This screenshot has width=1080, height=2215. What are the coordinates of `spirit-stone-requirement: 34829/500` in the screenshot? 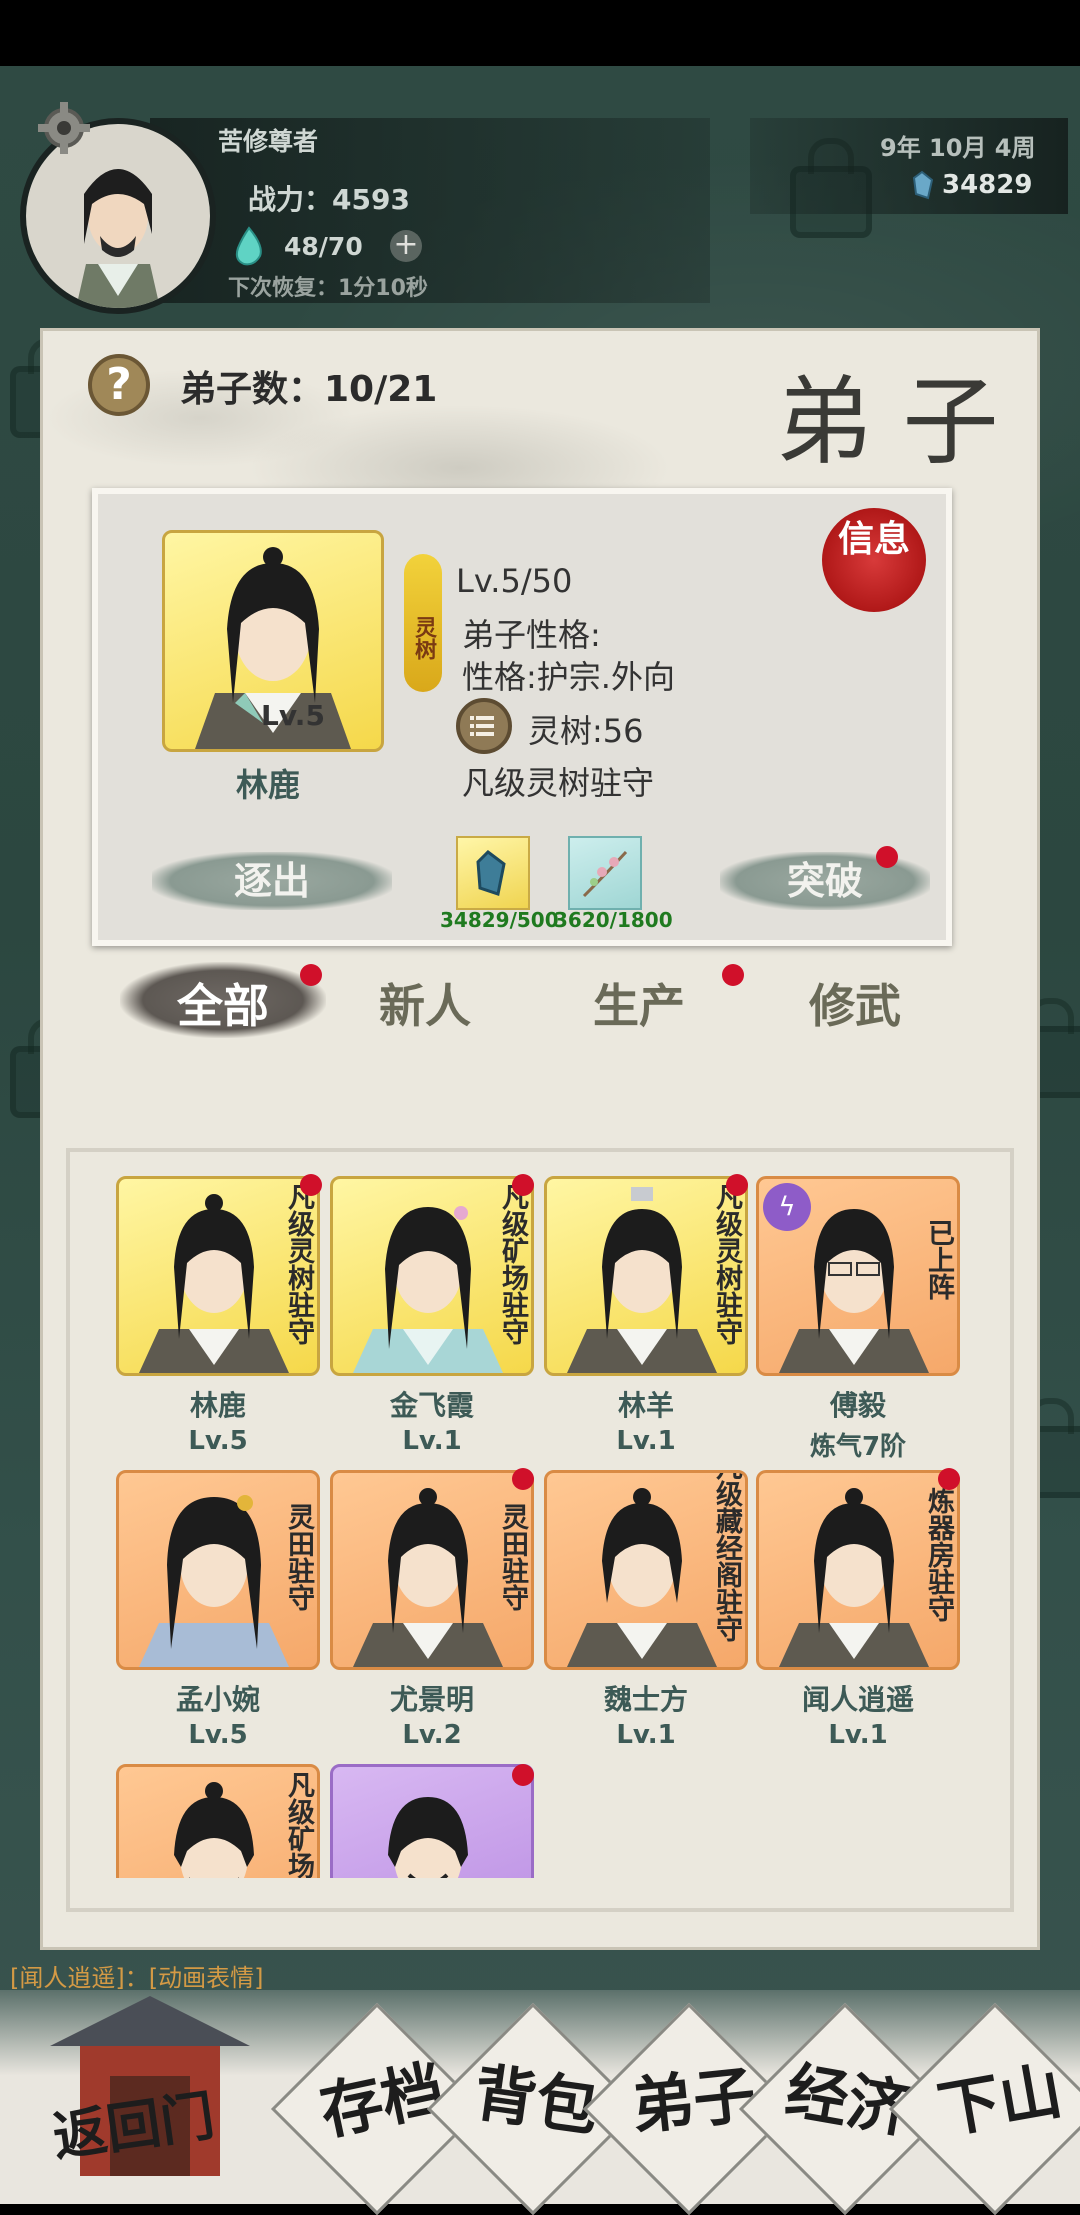 It's located at (499, 920).